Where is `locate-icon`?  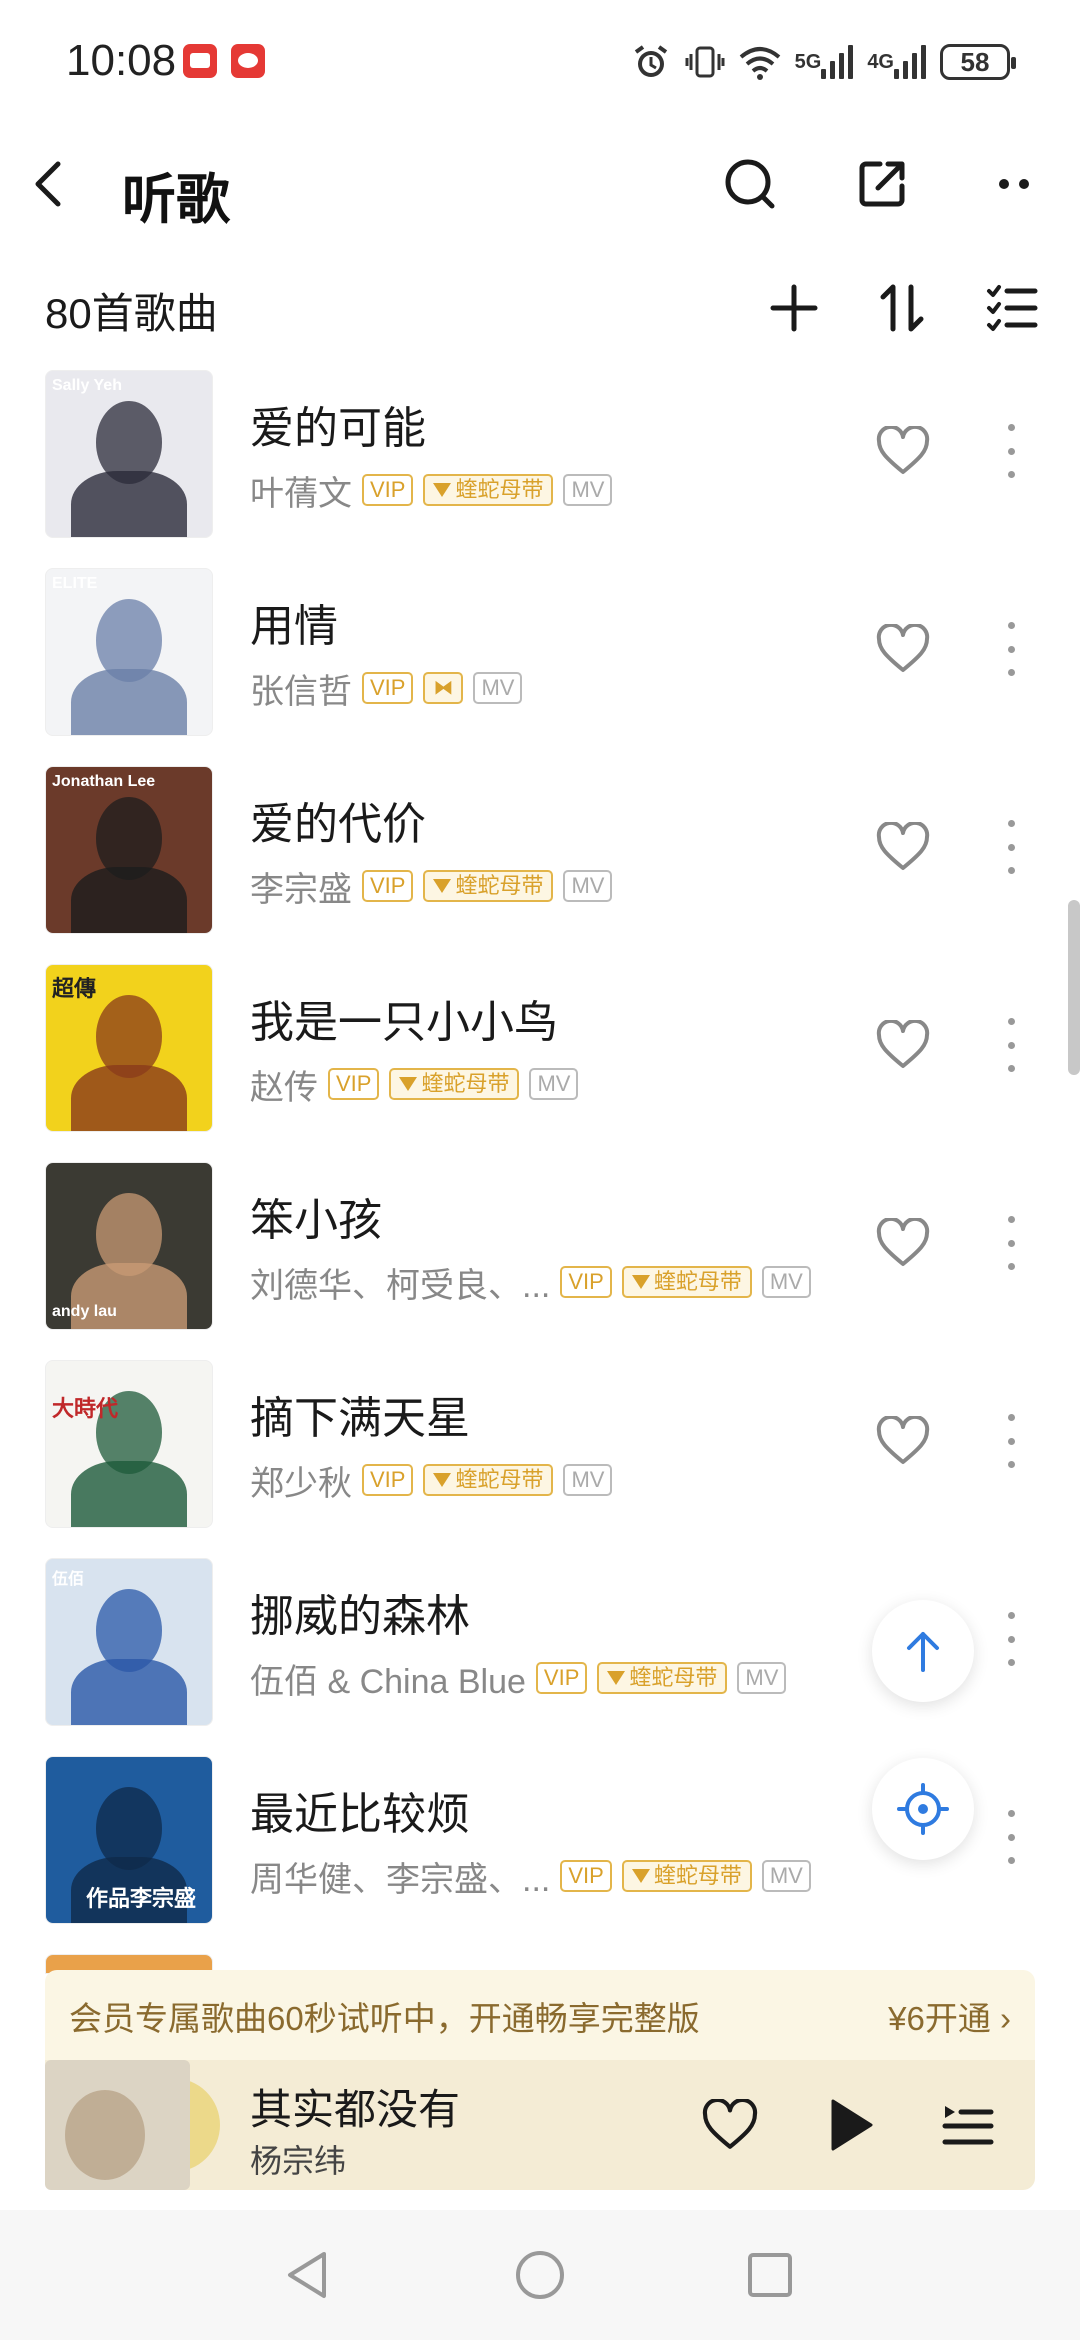
locate-icon is located at coordinates (923, 1809).